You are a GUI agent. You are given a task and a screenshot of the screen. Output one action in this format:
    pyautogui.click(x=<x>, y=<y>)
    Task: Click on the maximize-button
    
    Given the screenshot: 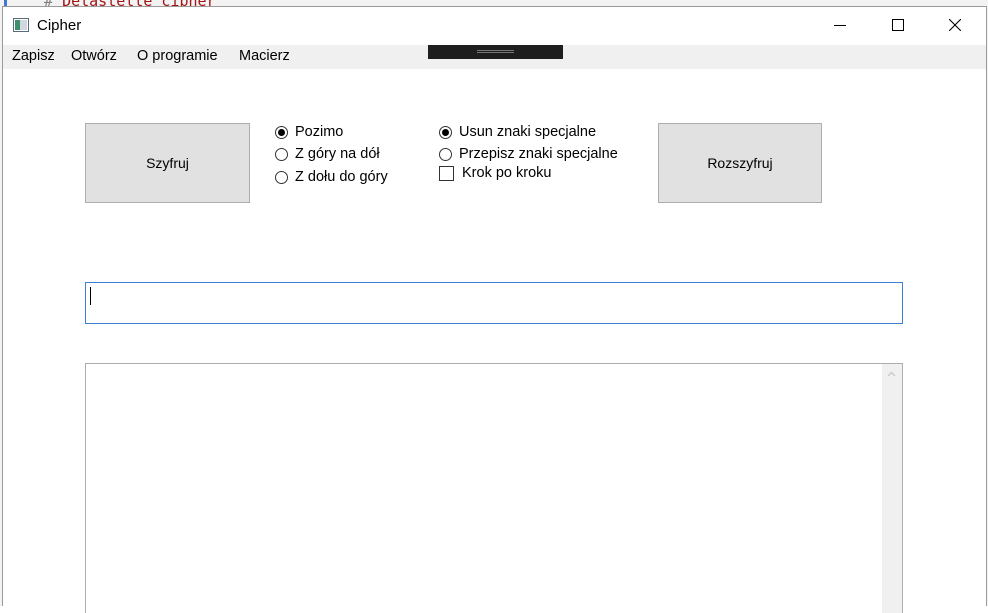 What is the action you would take?
    pyautogui.click(x=897, y=26)
    